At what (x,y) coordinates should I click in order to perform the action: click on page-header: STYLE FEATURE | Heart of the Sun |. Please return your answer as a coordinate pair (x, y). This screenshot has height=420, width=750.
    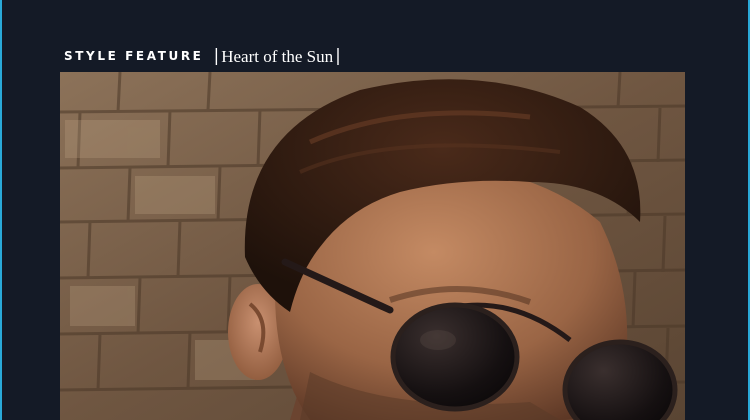
    Looking at the image, I should click on (202, 56).